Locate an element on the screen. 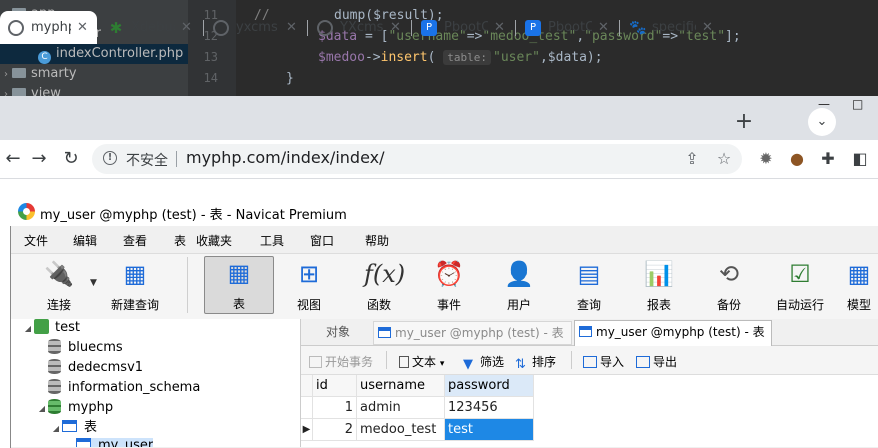 Image resolution: width=878 pixels, height=448 pixels. star-icon: ☆ is located at coordinates (724, 159).